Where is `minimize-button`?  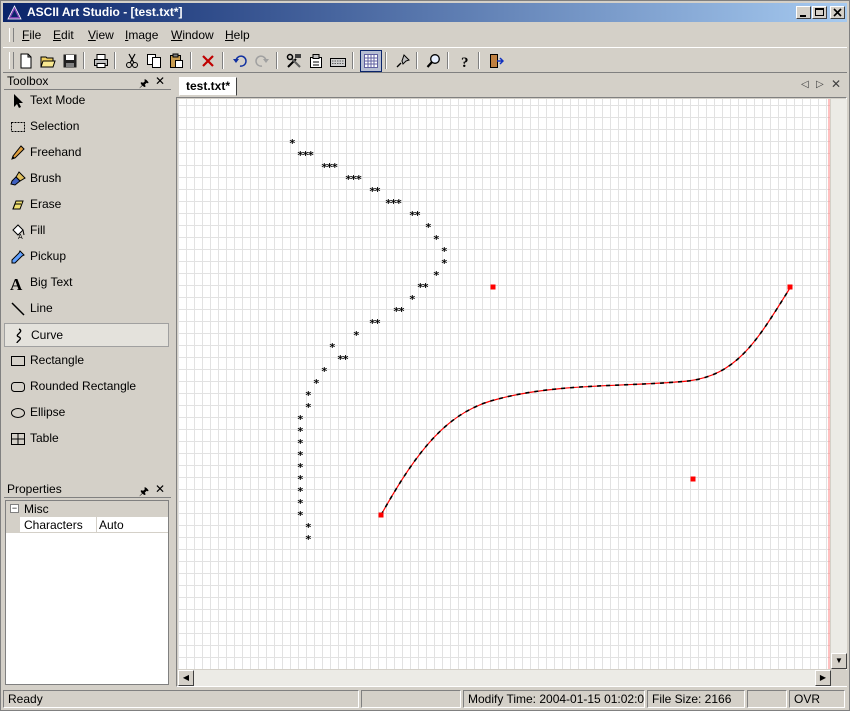 minimize-button is located at coordinates (803, 12).